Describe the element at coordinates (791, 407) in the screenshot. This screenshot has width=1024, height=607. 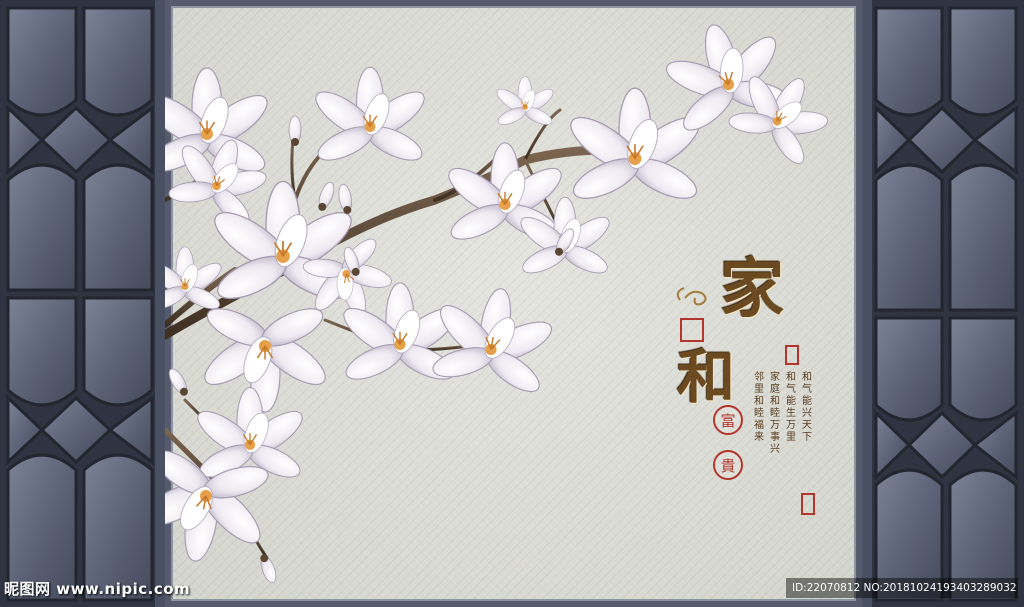
I see `poem-column-2: 和气能生万里` at that location.